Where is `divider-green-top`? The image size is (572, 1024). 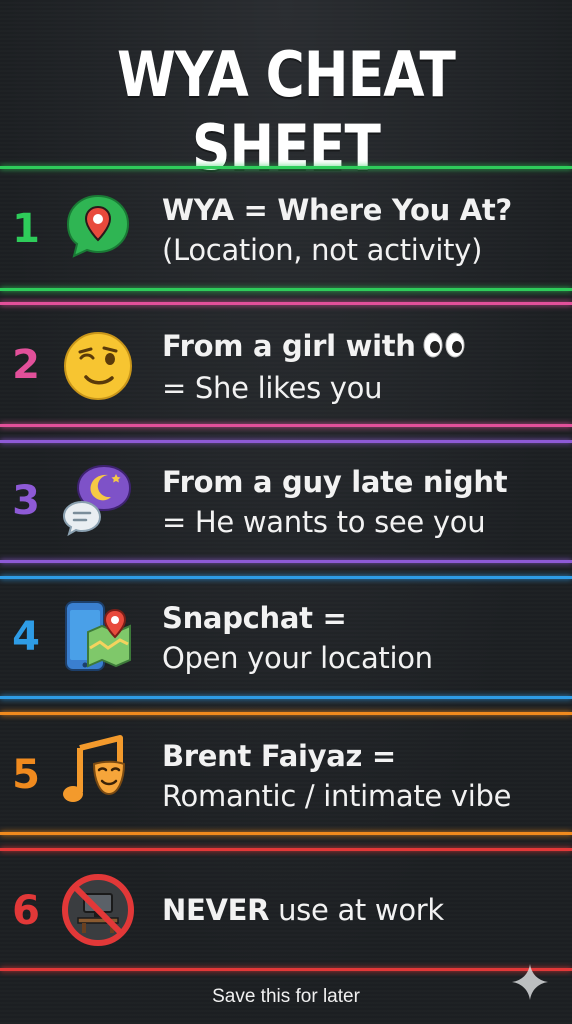 divider-green-top is located at coordinates (286, 167).